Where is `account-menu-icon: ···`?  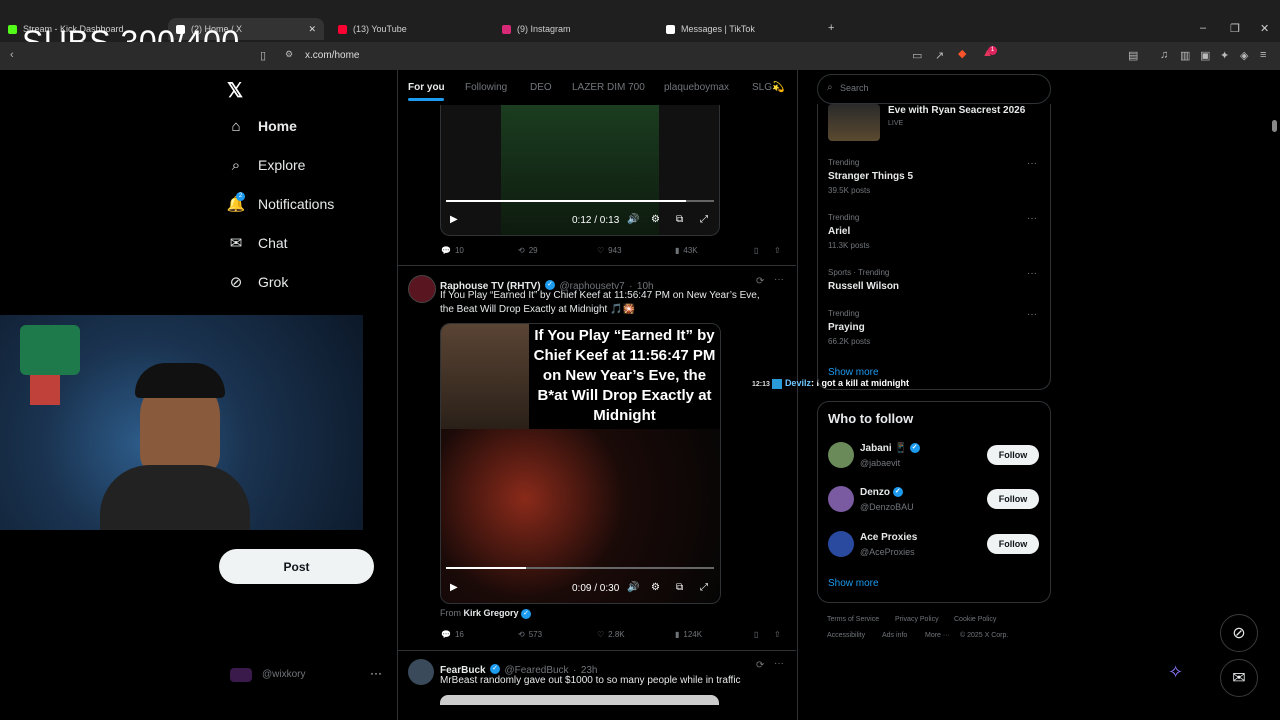 account-menu-icon: ··· is located at coordinates (376, 673).